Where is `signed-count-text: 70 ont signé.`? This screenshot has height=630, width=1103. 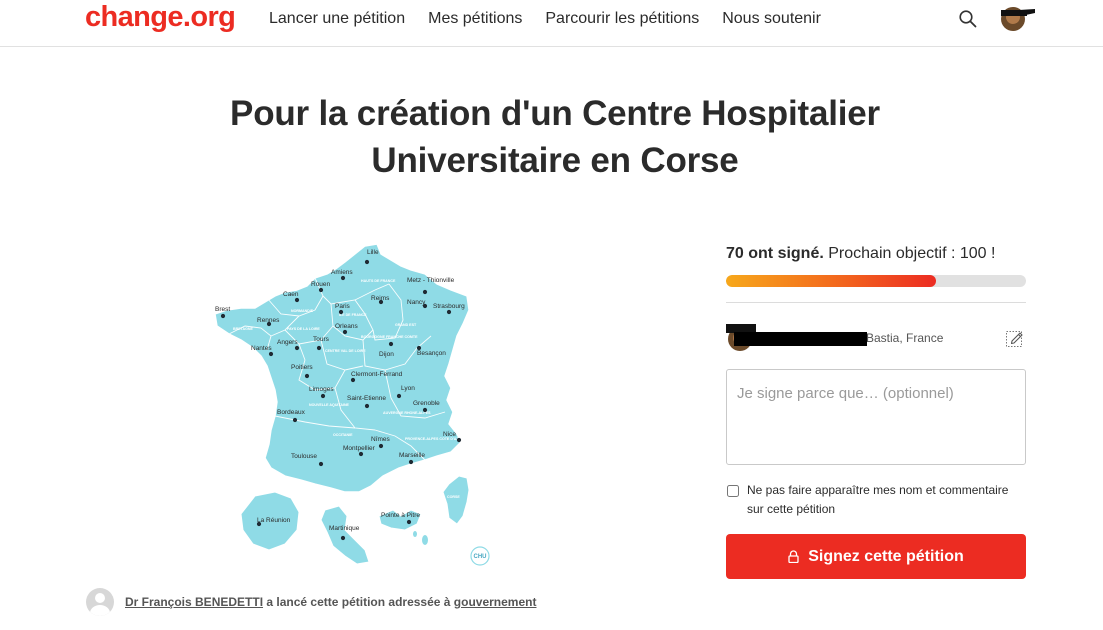 signed-count-text: 70 ont signé. is located at coordinates (775, 253).